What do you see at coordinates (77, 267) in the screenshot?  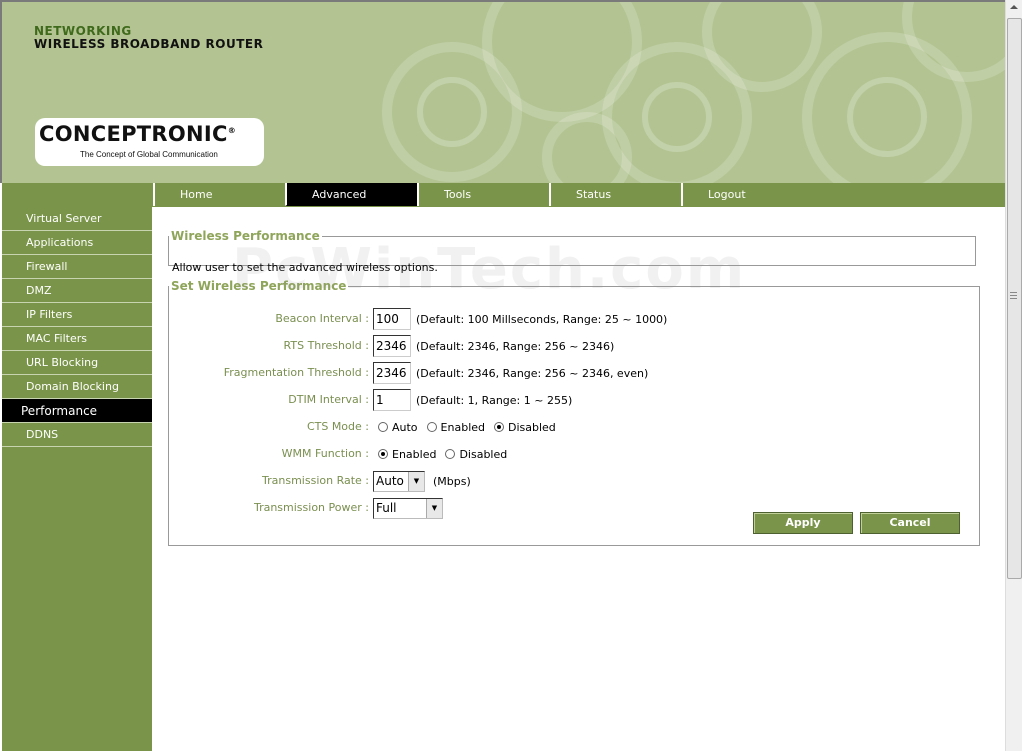 I see `sidebar-item-firewall: Firewall` at bounding box center [77, 267].